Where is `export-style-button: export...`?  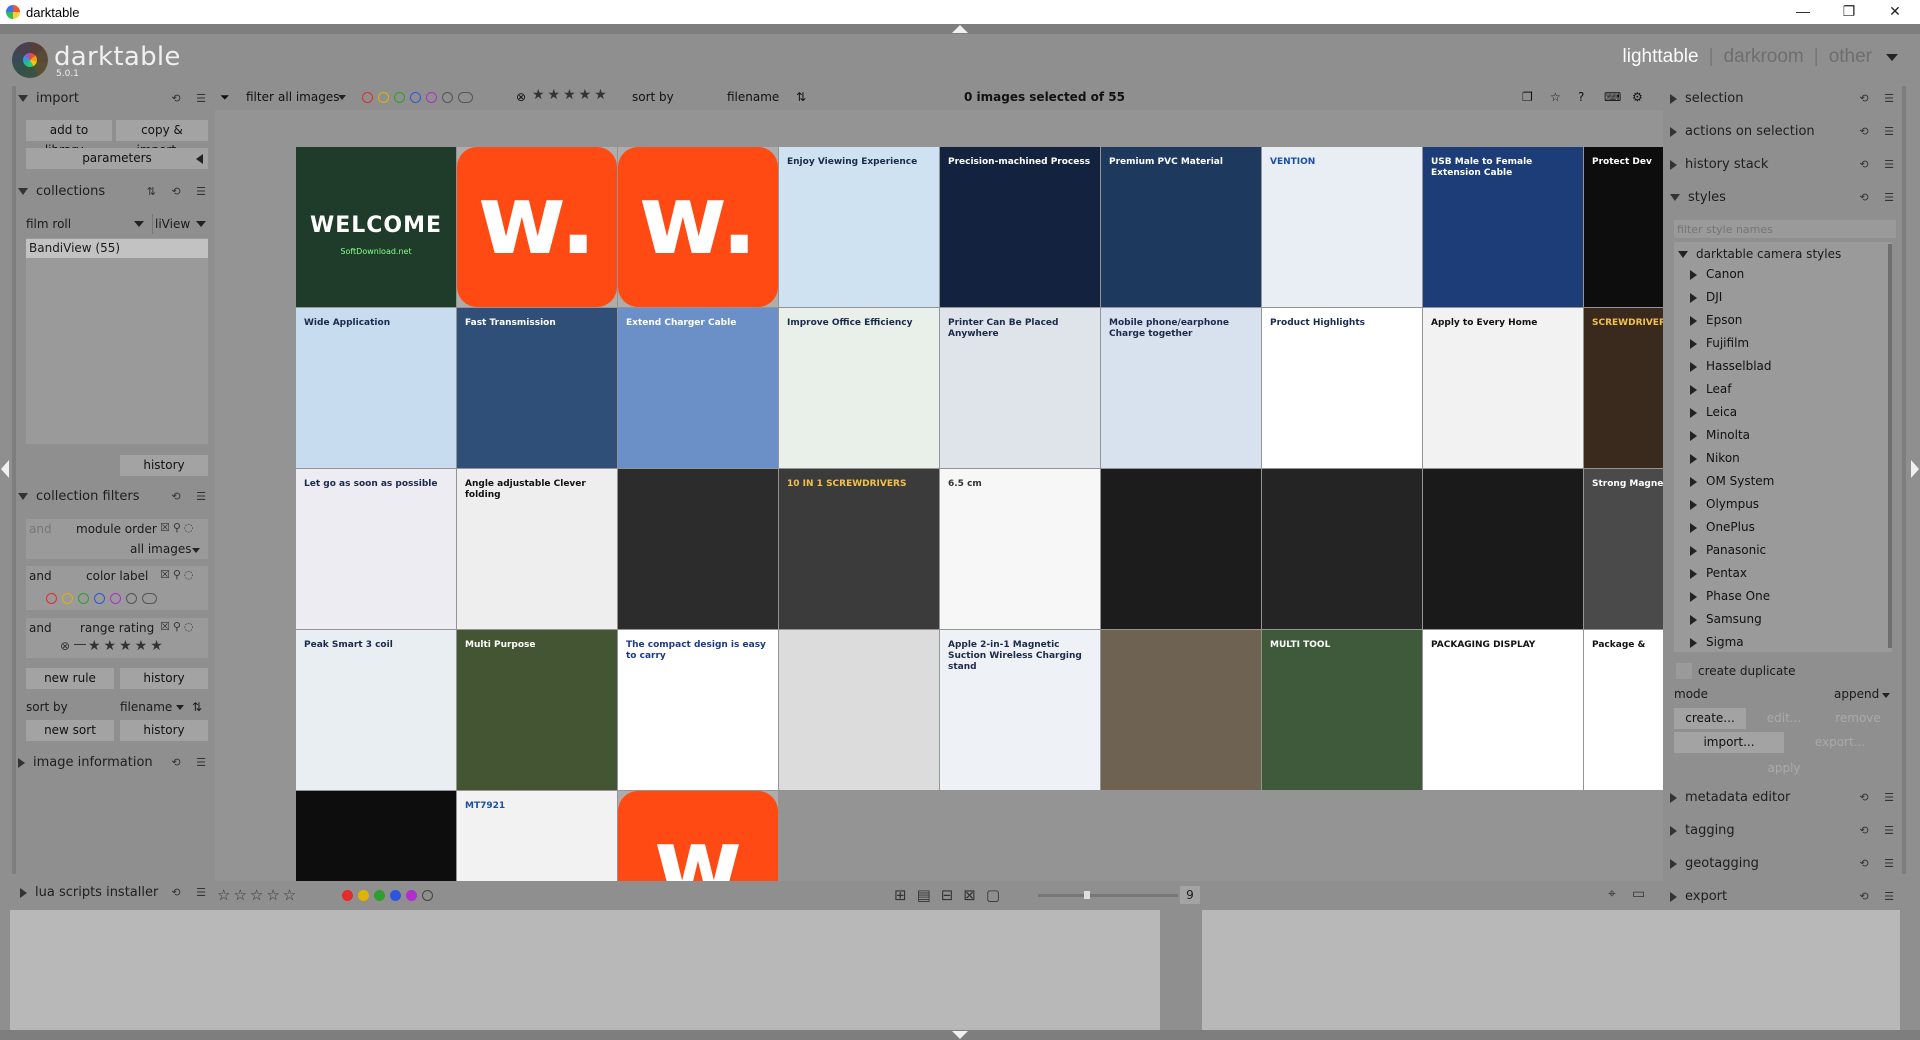 export-style-button: export... is located at coordinates (1840, 742).